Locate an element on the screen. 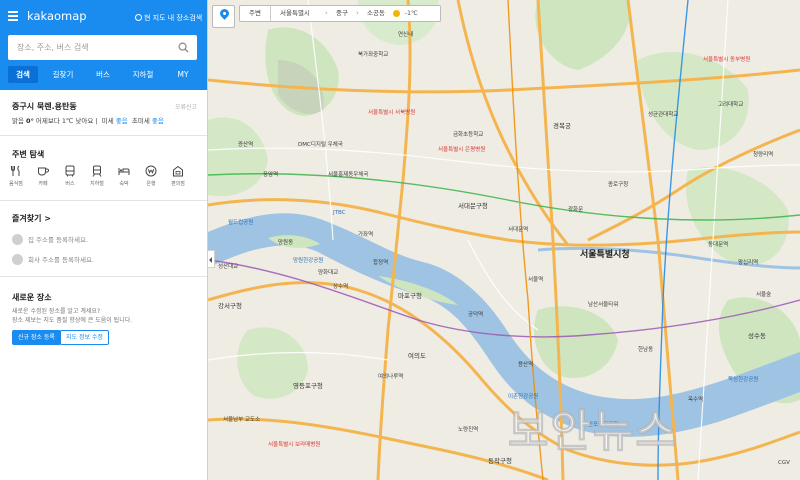 The image size is (800, 480). map-label: DMC디지털 우체국 is located at coordinates (320, 145).